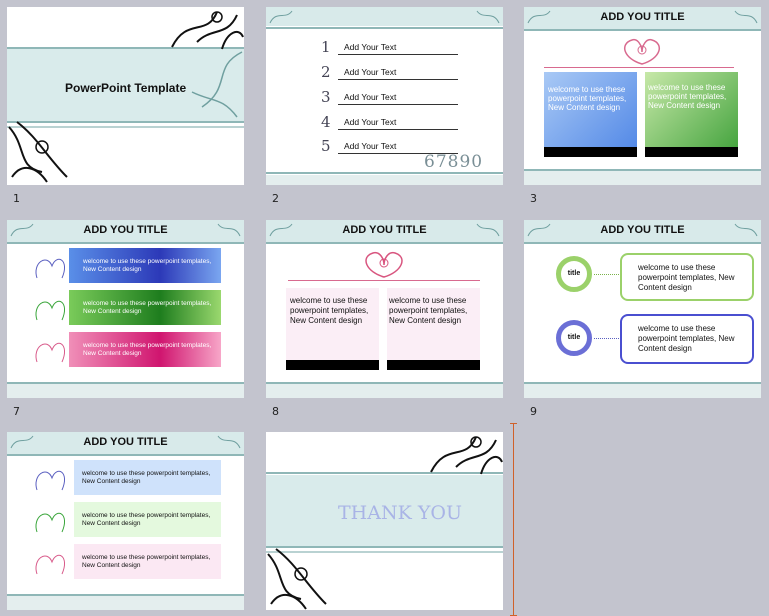 The width and height of the screenshot is (769, 616). Describe the element at coordinates (326, 97) in the screenshot. I see `list-digit: 3` at that location.